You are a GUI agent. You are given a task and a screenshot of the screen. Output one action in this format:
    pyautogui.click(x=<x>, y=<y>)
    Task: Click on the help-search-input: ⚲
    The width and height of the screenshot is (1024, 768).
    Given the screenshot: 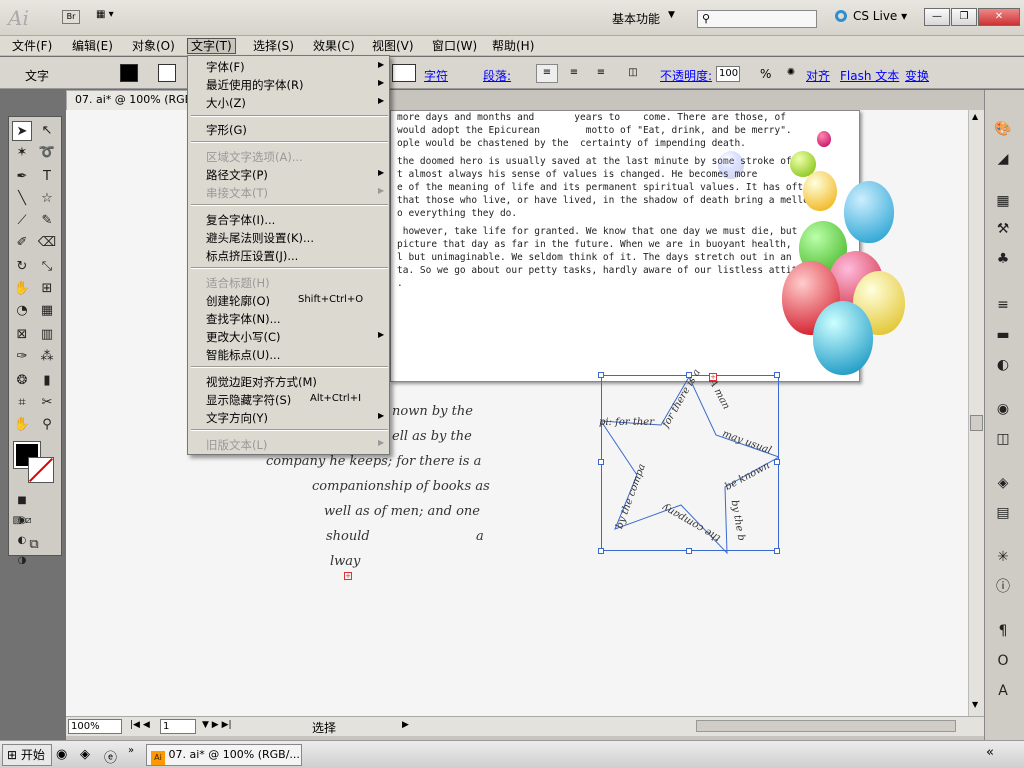 What is the action you would take?
    pyautogui.click(x=757, y=19)
    